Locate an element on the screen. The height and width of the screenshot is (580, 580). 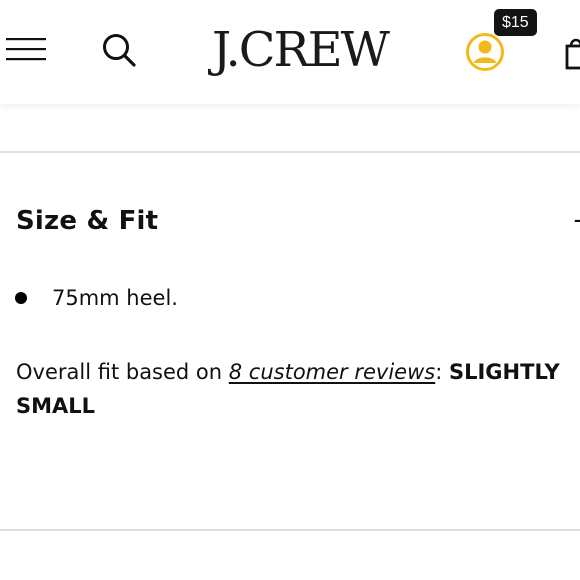
customer-reviews-link: 8 customer reviews is located at coordinates (332, 372).